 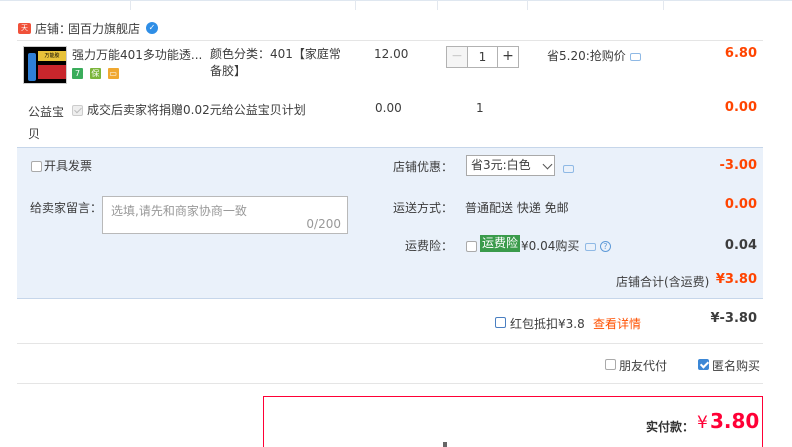 What do you see at coordinates (670, 427) in the screenshot?
I see `payment-label: 实付款：` at bounding box center [670, 427].